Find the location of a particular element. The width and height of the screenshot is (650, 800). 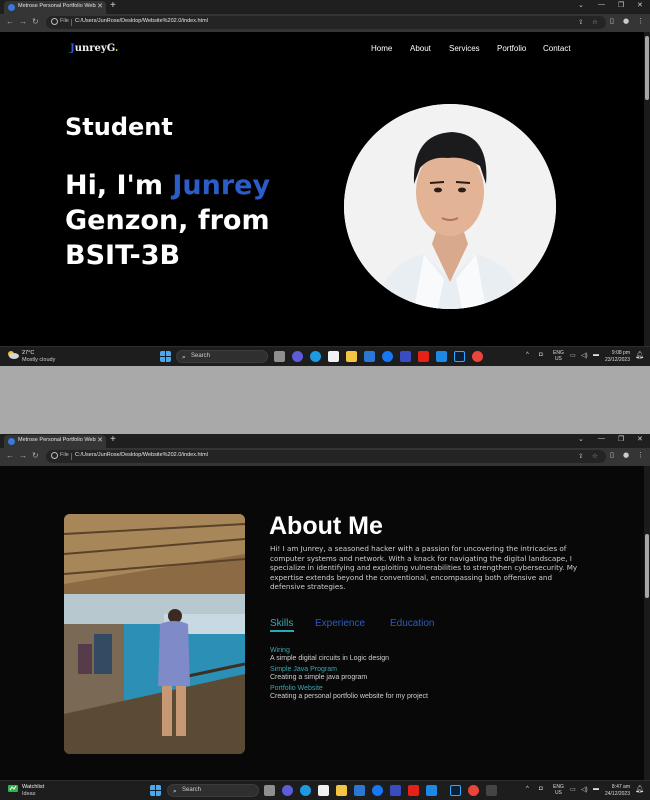

nav-contact: Contact is located at coordinates (557, 48).